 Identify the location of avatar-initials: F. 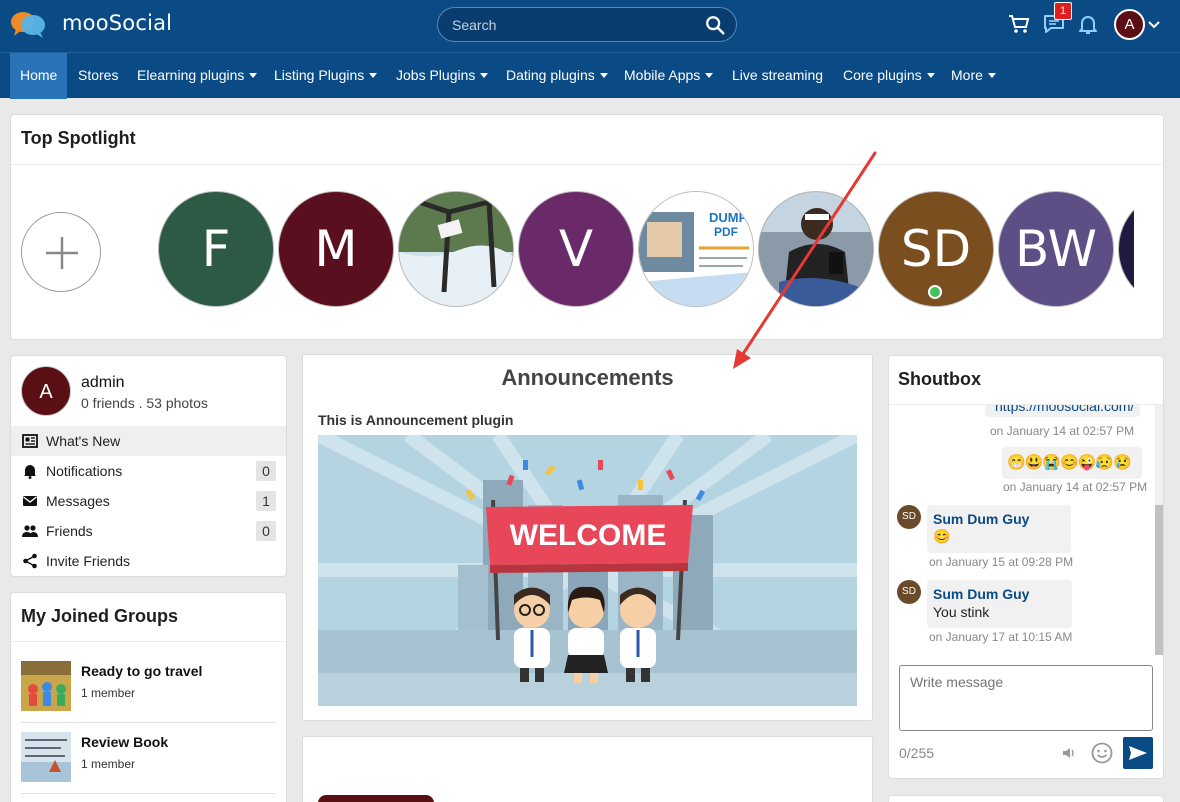
(216, 249).